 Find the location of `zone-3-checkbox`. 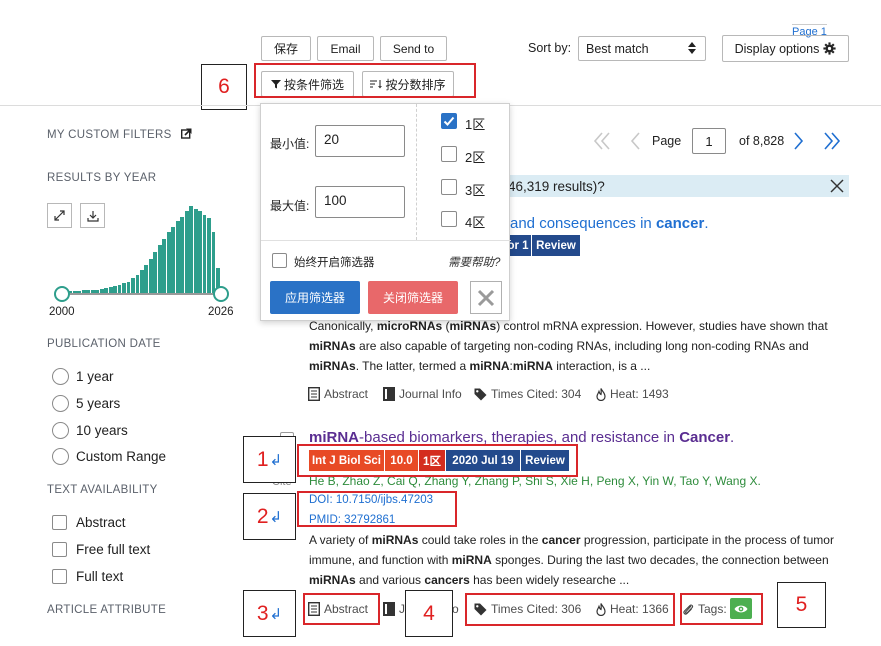

zone-3-checkbox is located at coordinates (449, 187).